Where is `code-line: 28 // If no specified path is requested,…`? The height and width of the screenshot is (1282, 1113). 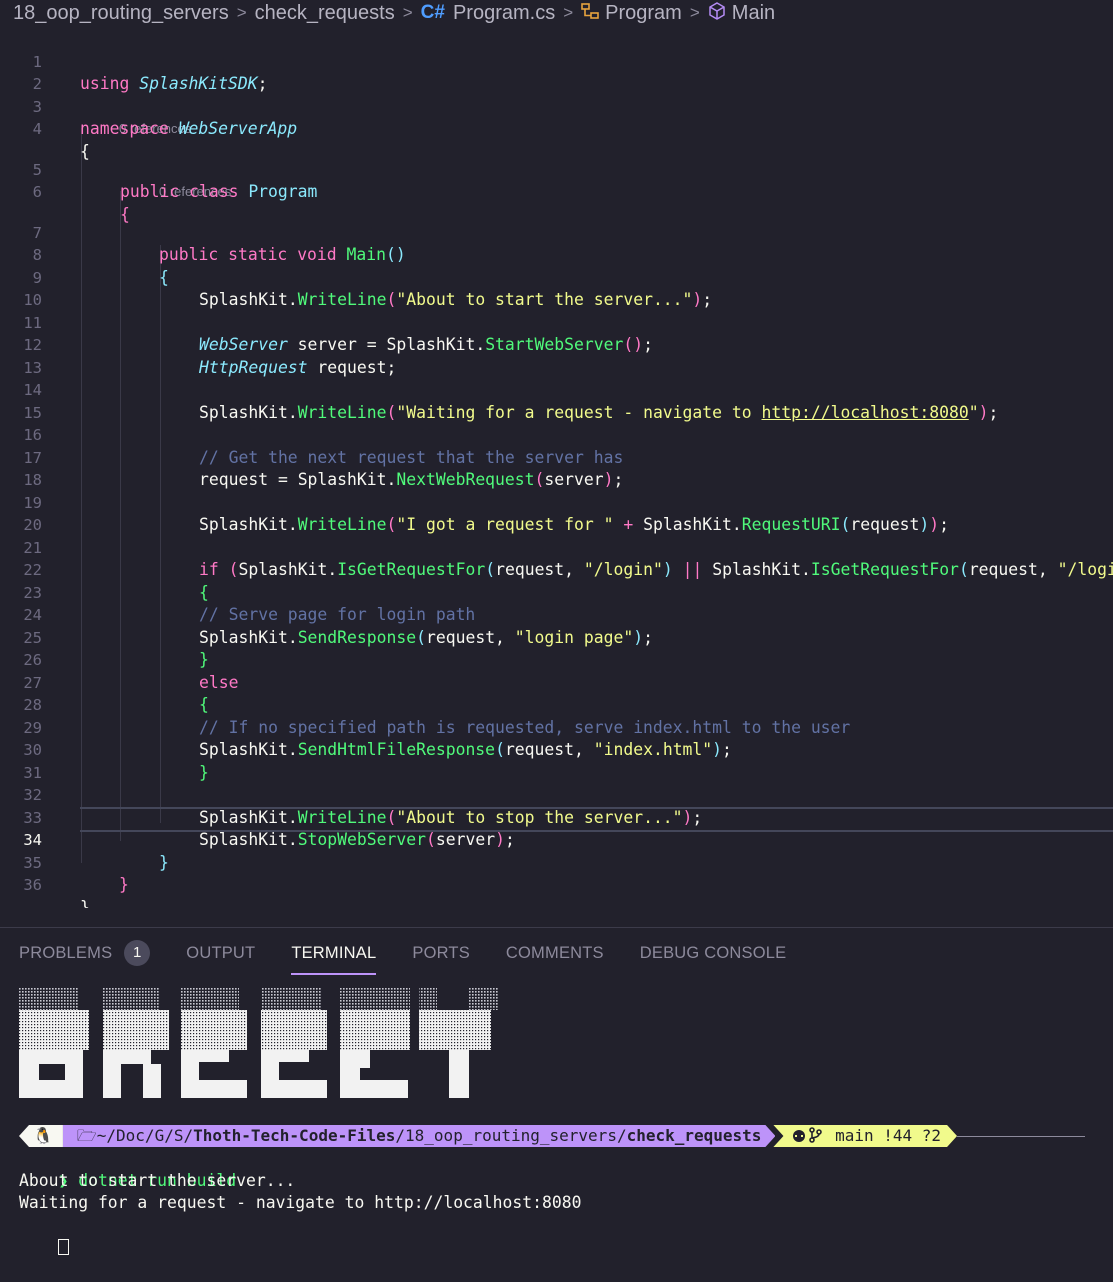 code-line: 28 // If no specified path is requested,… is located at coordinates (556, 704).